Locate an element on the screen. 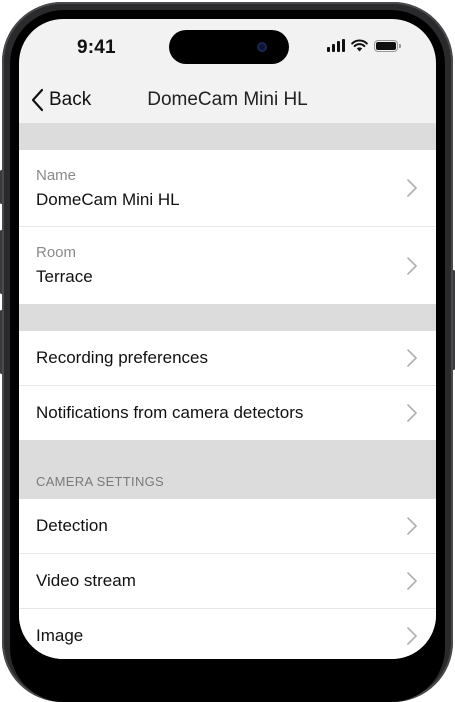  room-value: Terrace is located at coordinates (64, 276).